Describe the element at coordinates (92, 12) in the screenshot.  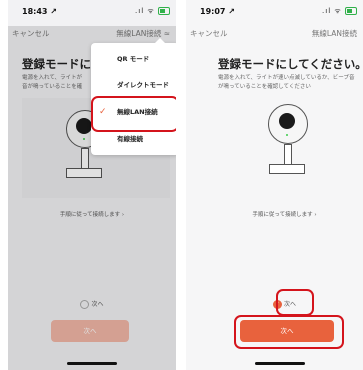
I see `status-bar: 18:43 ↗ .ıl ᯤ` at that location.